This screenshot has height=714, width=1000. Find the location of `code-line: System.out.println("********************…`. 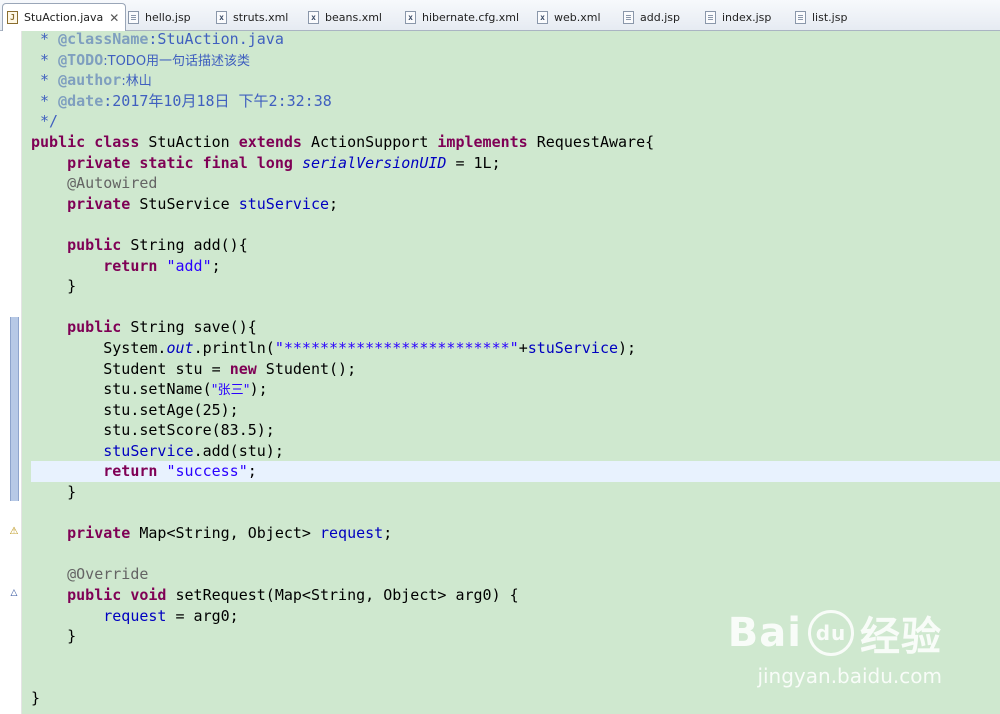

code-line: System.out.println("********************… is located at coordinates (334, 347).